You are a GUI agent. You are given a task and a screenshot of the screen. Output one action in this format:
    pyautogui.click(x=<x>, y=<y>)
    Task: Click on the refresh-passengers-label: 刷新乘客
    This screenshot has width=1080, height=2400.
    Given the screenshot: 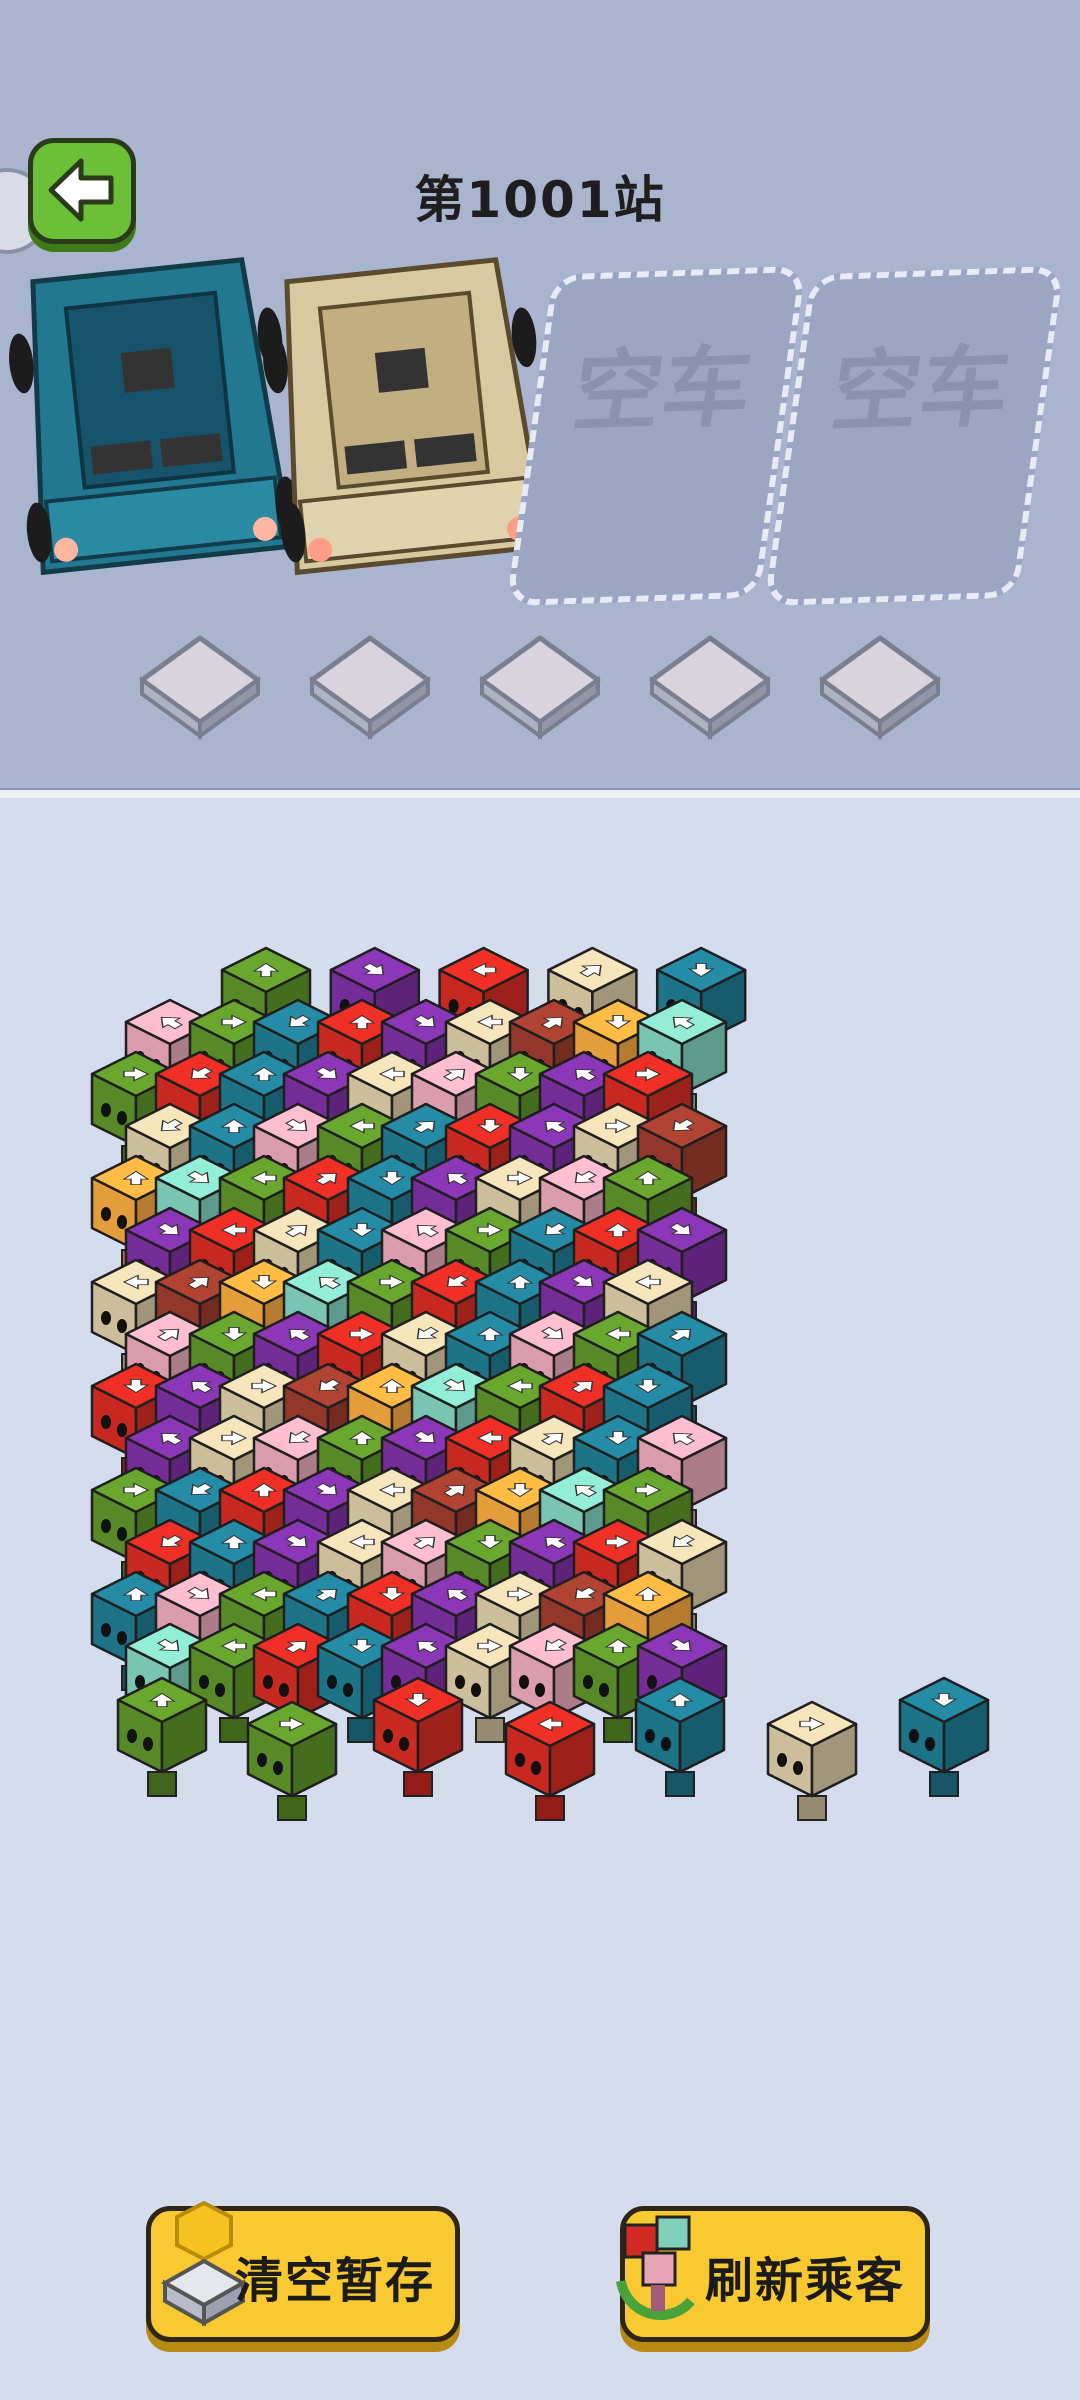 What is the action you would take?
    pyautogui.click(x=805, y=2281)
    